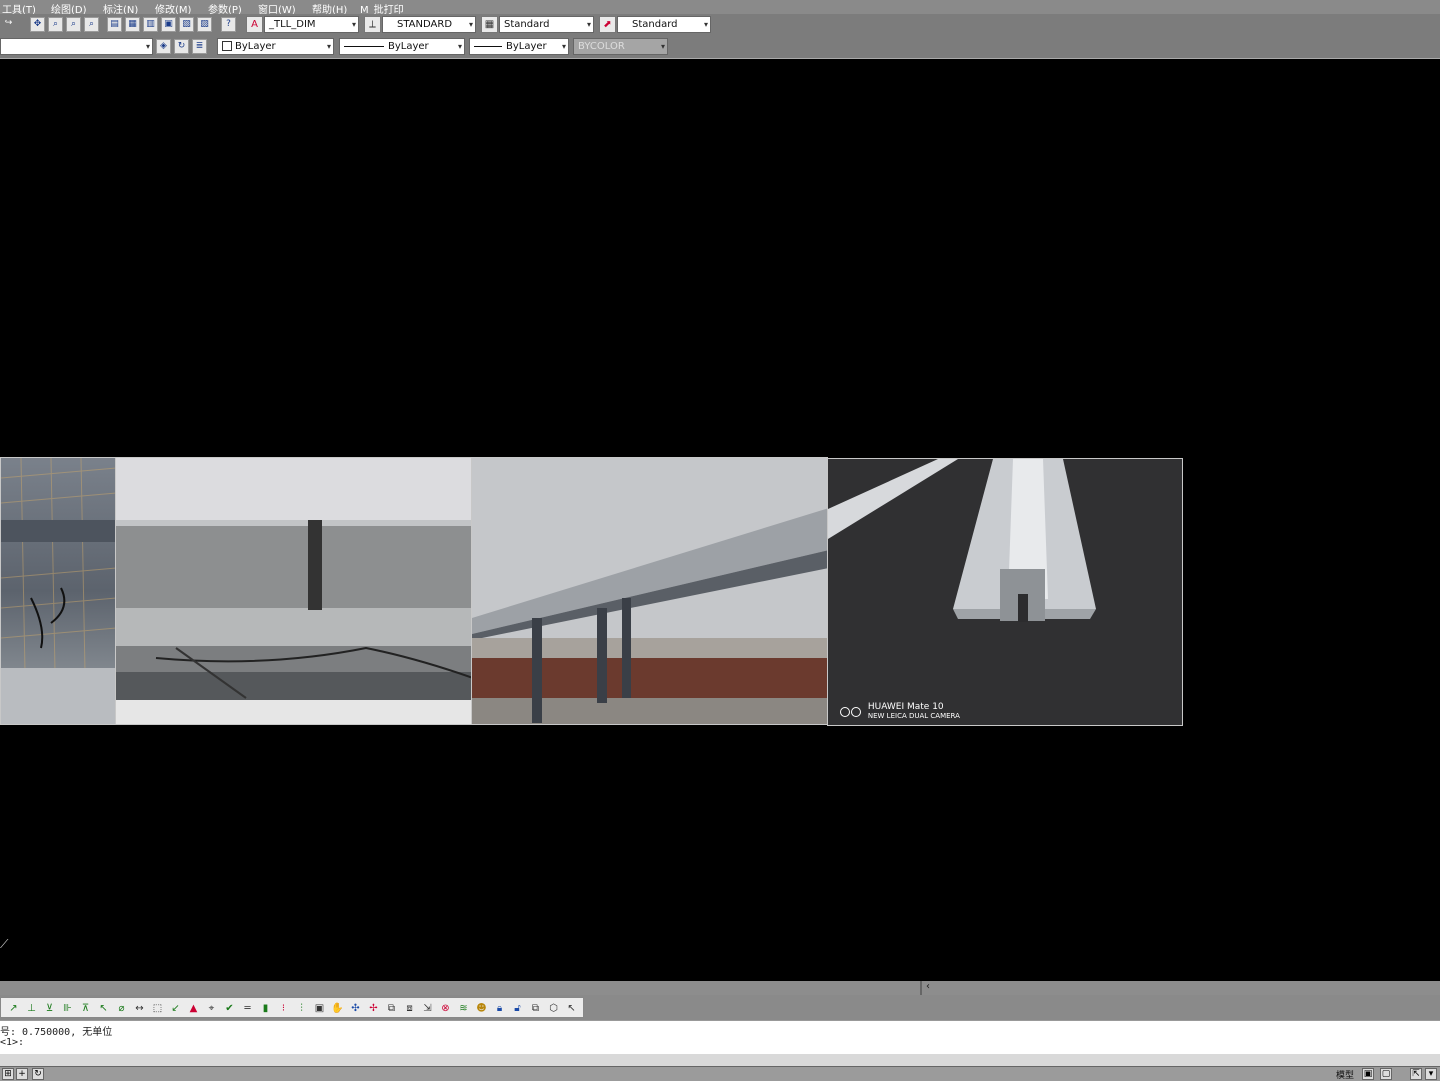 This screenshot has height=1081, width=1440. I want to click on help-icon: ?, so click(228, 24).